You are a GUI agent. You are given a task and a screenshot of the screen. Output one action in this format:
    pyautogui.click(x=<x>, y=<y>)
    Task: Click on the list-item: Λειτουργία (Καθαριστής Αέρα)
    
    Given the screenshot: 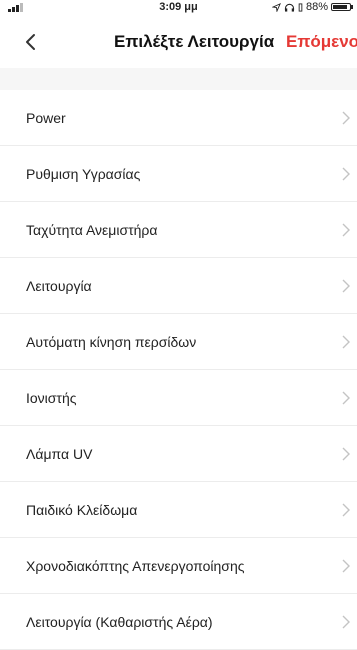 What is the action you would take?
    pyautogui.click(x=178, y=622)
    